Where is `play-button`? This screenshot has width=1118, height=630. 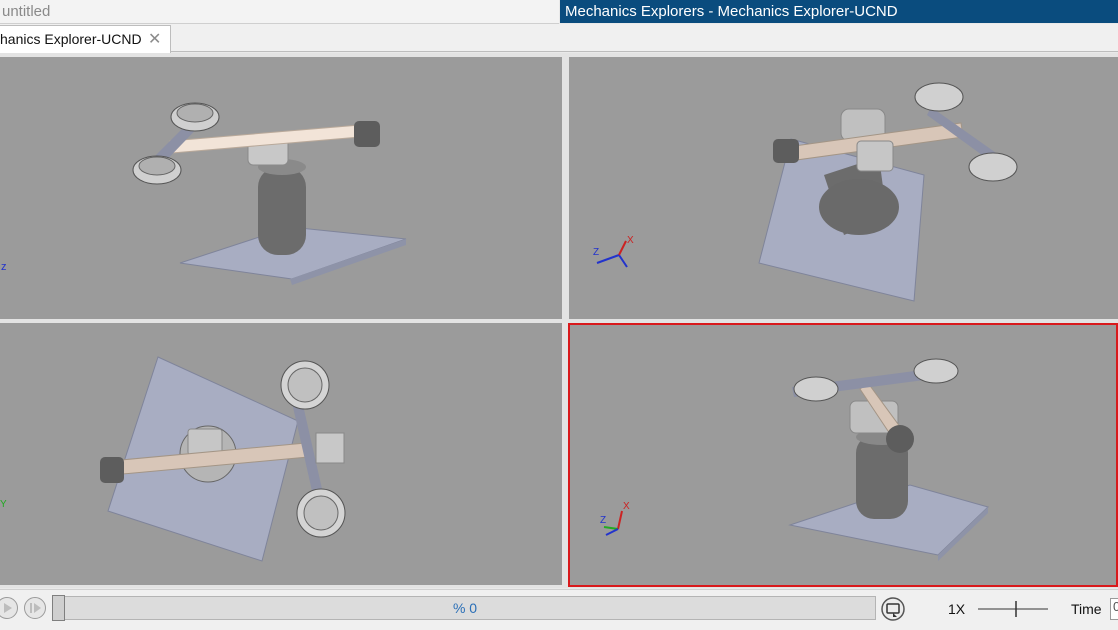 play-button is located at coordinates (9, 608).